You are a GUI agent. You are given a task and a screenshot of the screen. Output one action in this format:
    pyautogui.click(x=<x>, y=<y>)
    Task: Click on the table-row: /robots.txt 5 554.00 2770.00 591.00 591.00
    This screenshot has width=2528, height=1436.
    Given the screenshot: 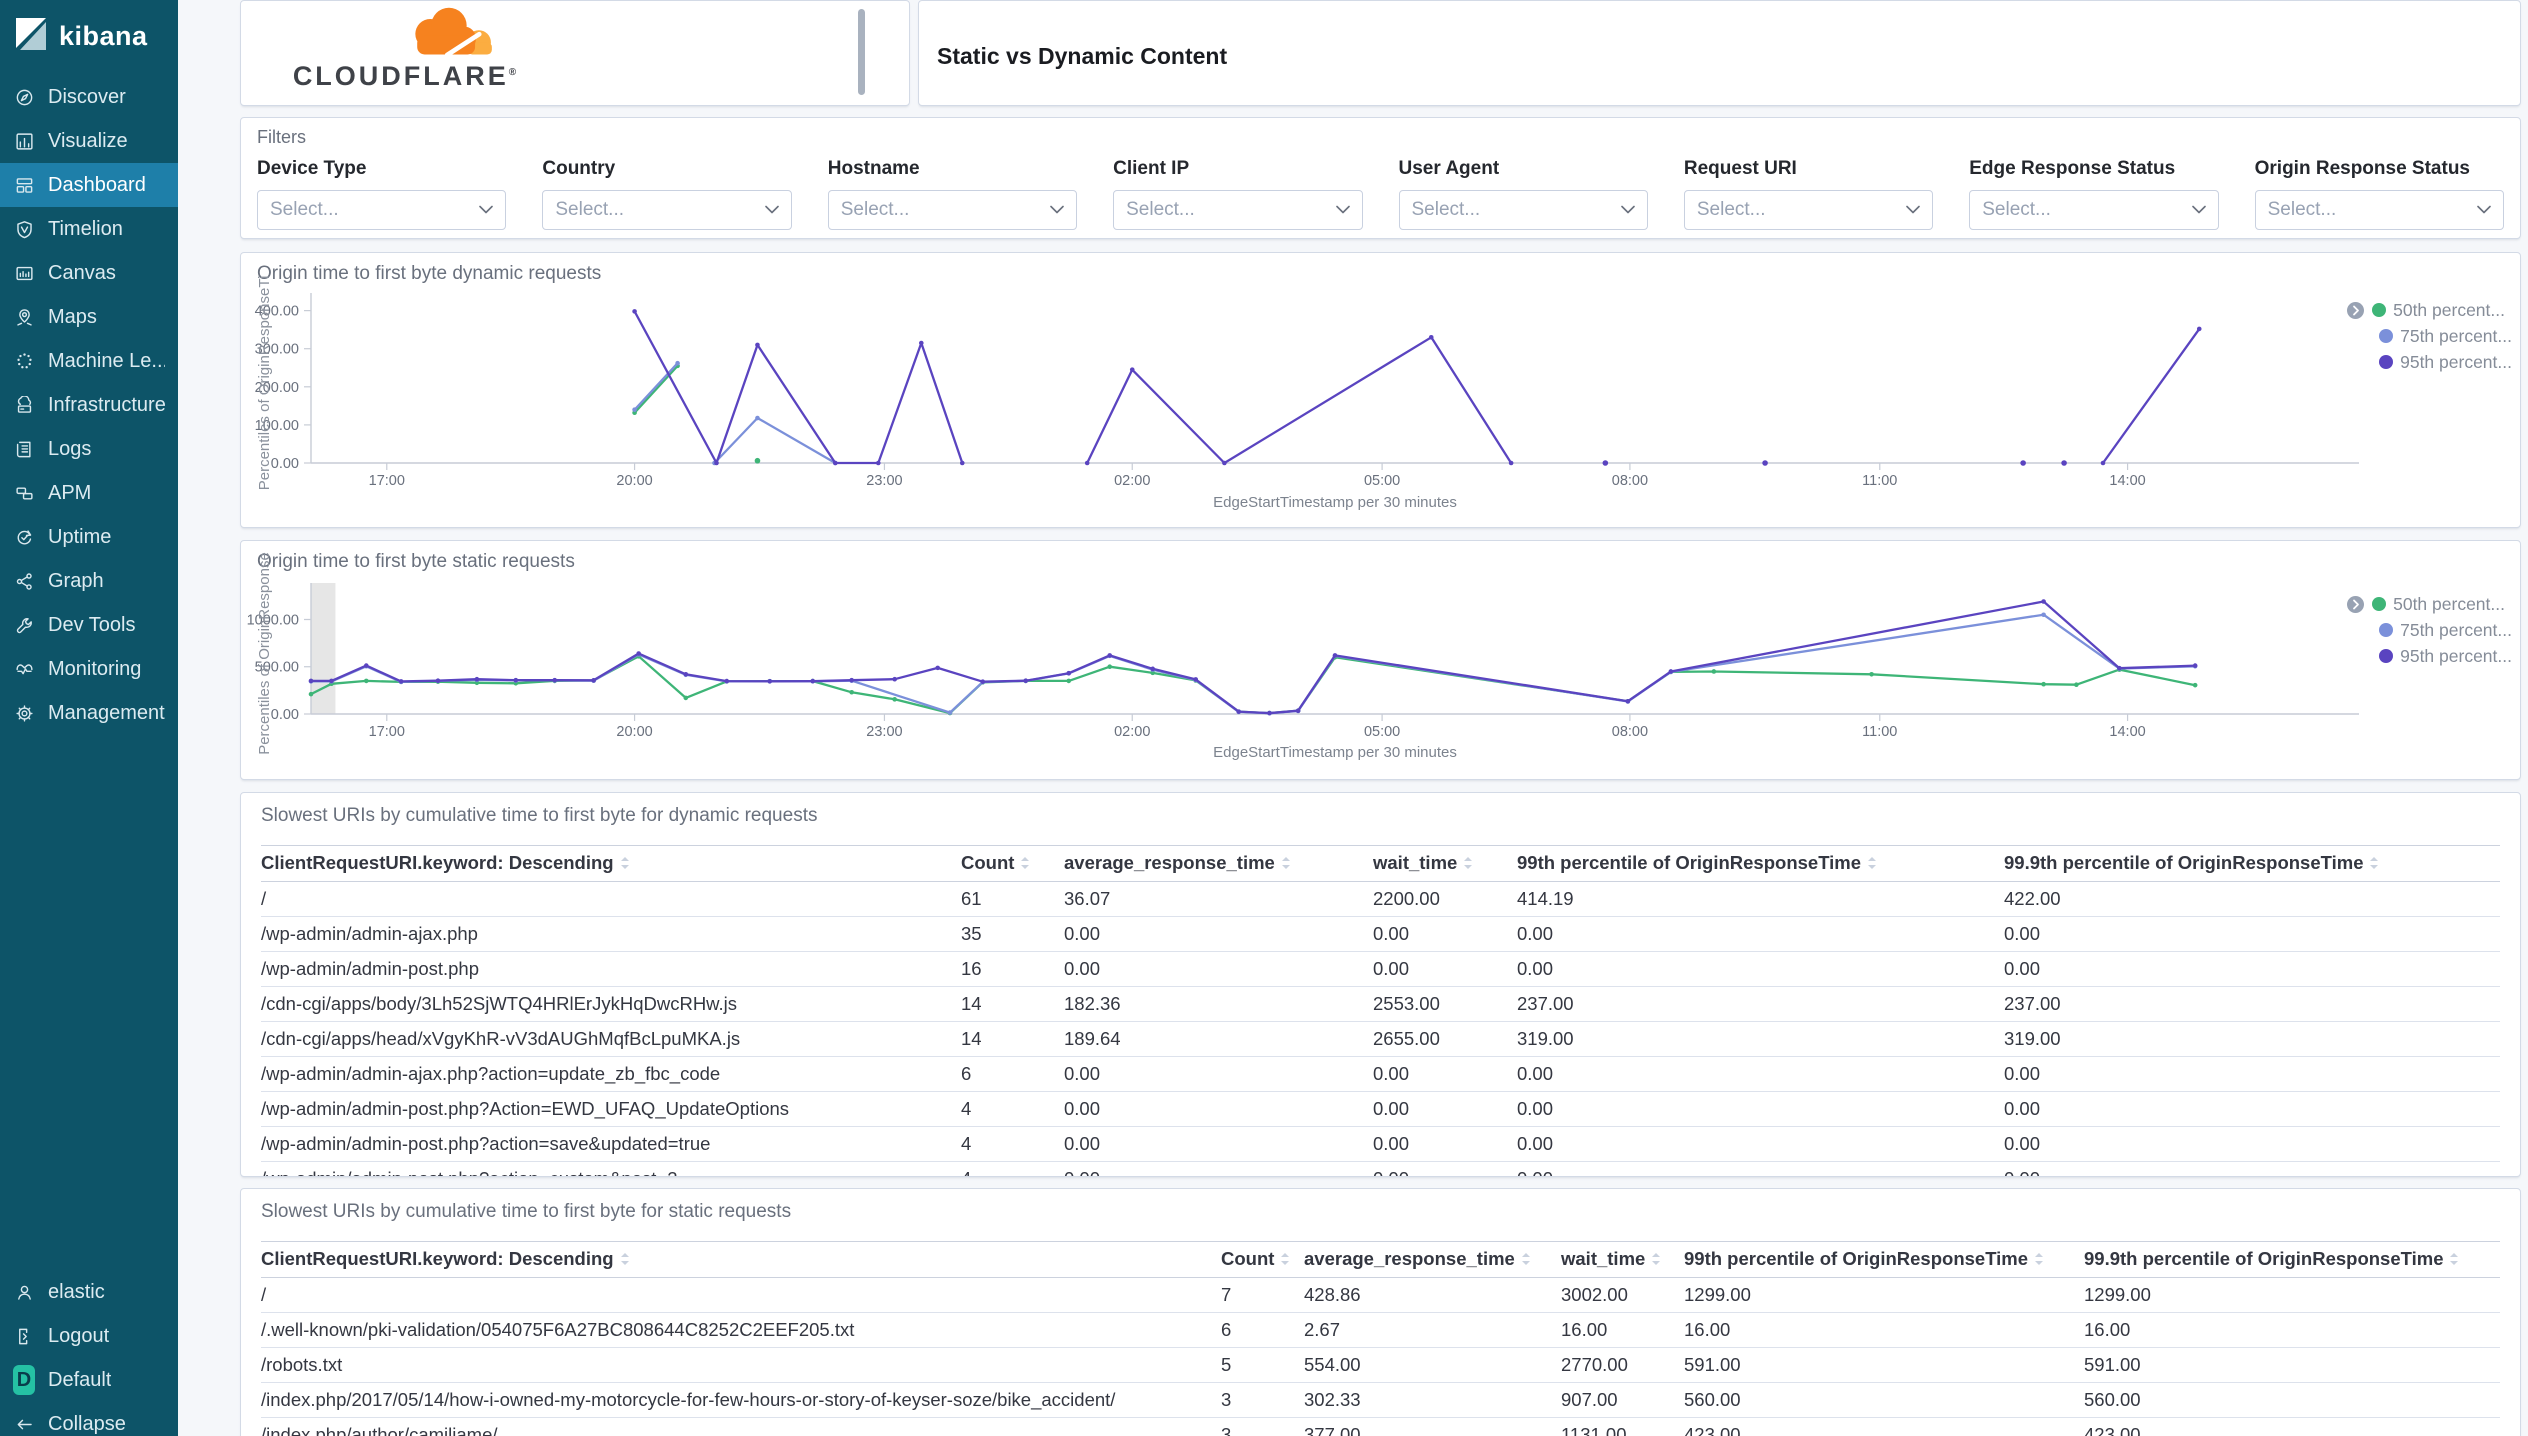 What is the action you would take?
    pyautogui.click(x=1380, y=1365)
    